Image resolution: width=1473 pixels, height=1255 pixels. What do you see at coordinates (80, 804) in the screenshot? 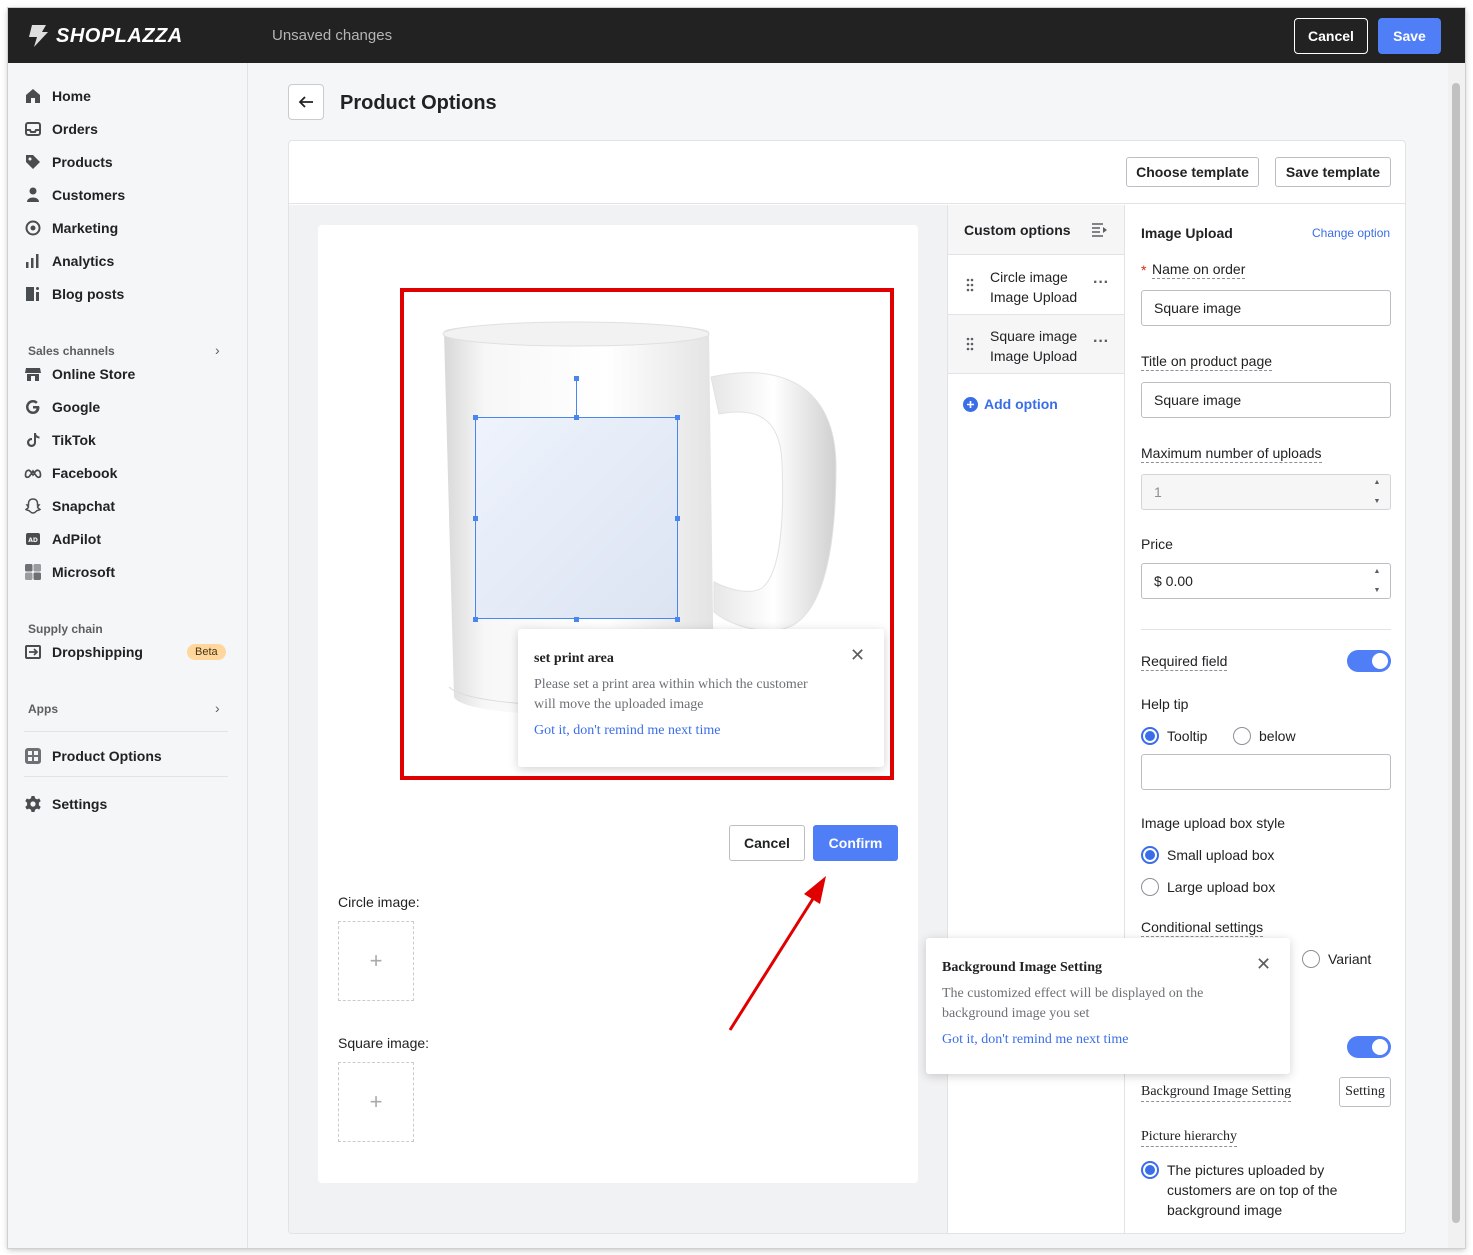
I see `sidebar-item-label: Settings` at bounding box center [80, 804].